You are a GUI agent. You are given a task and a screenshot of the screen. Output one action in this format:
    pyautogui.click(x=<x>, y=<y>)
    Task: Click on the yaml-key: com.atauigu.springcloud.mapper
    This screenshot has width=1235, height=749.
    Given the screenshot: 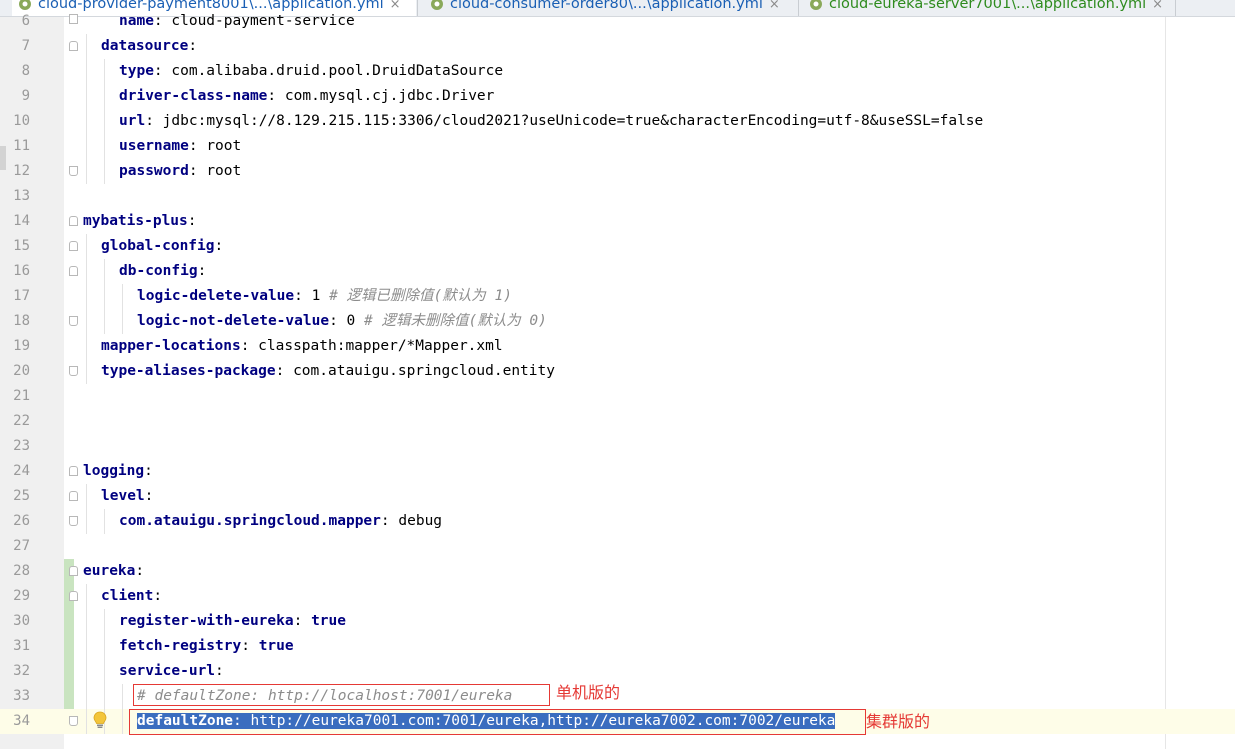 What is the action you would take?
    pyautogui.click(x=250, y=521)
    